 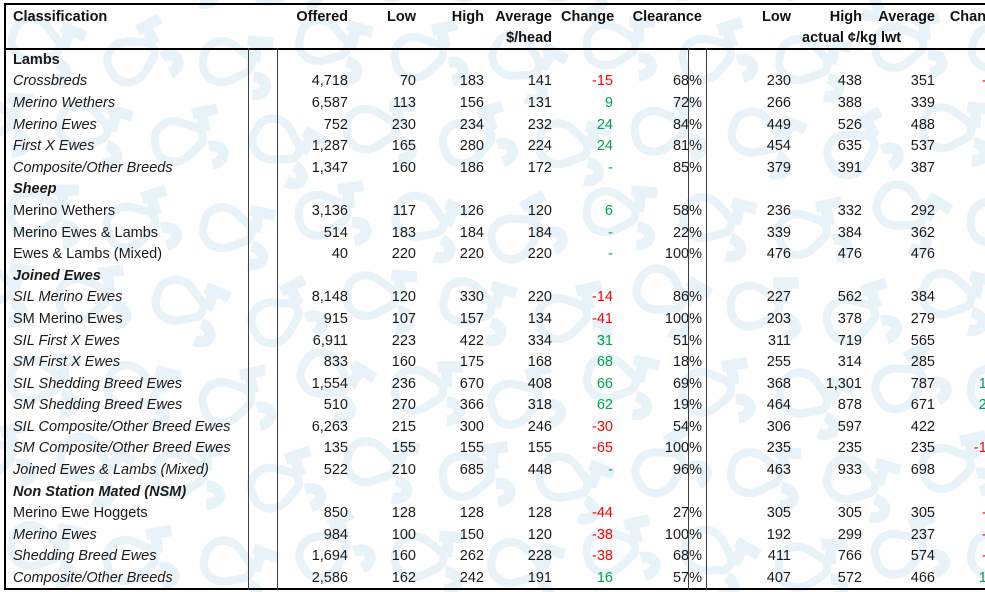 What do you see at coordinates (666, 125) in the screenshot?
I see `cell-clearance: 84%` at bounding box center [666, 125].